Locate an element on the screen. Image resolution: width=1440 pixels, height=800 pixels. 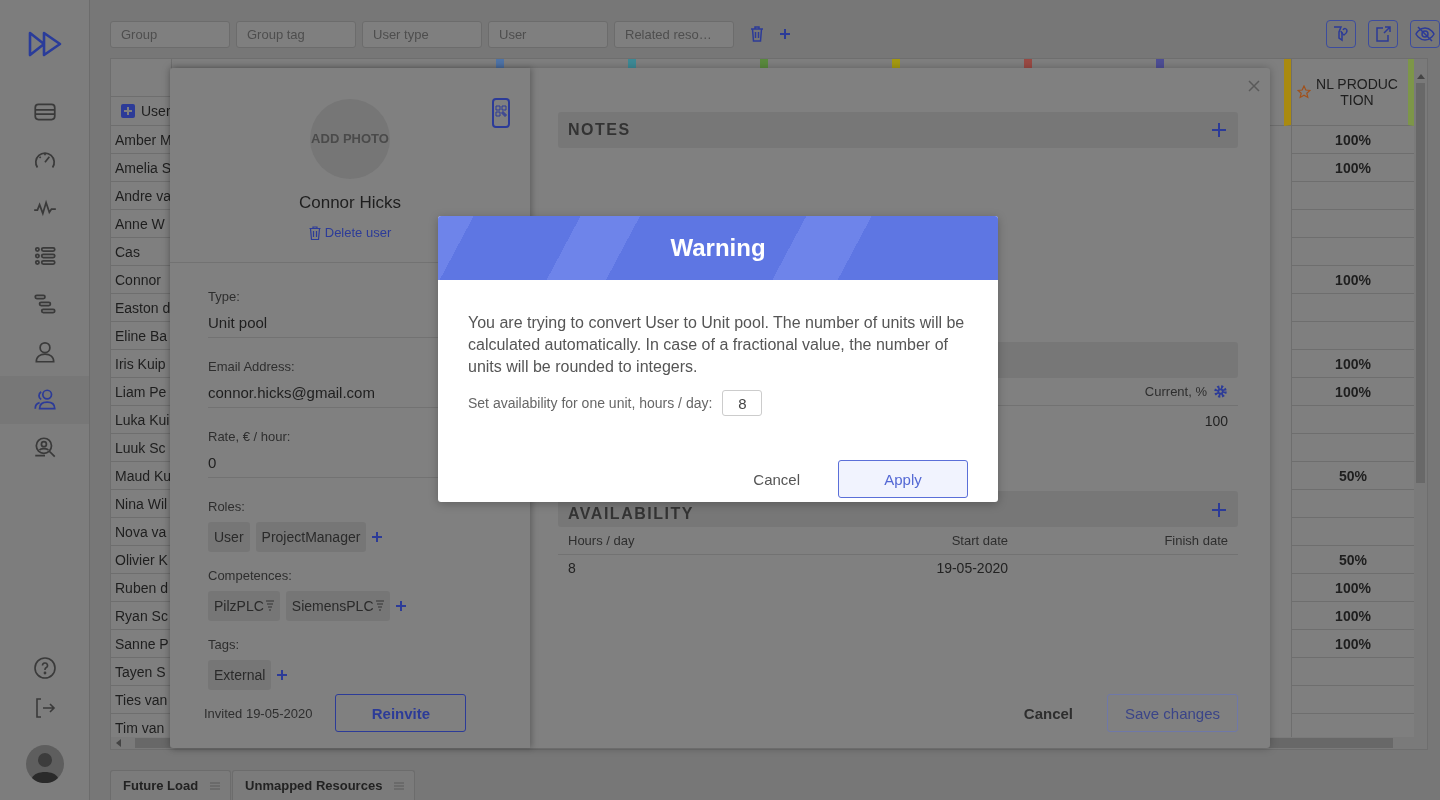
table-cell: 19-05-2020 is located at coordinates (972, 568).